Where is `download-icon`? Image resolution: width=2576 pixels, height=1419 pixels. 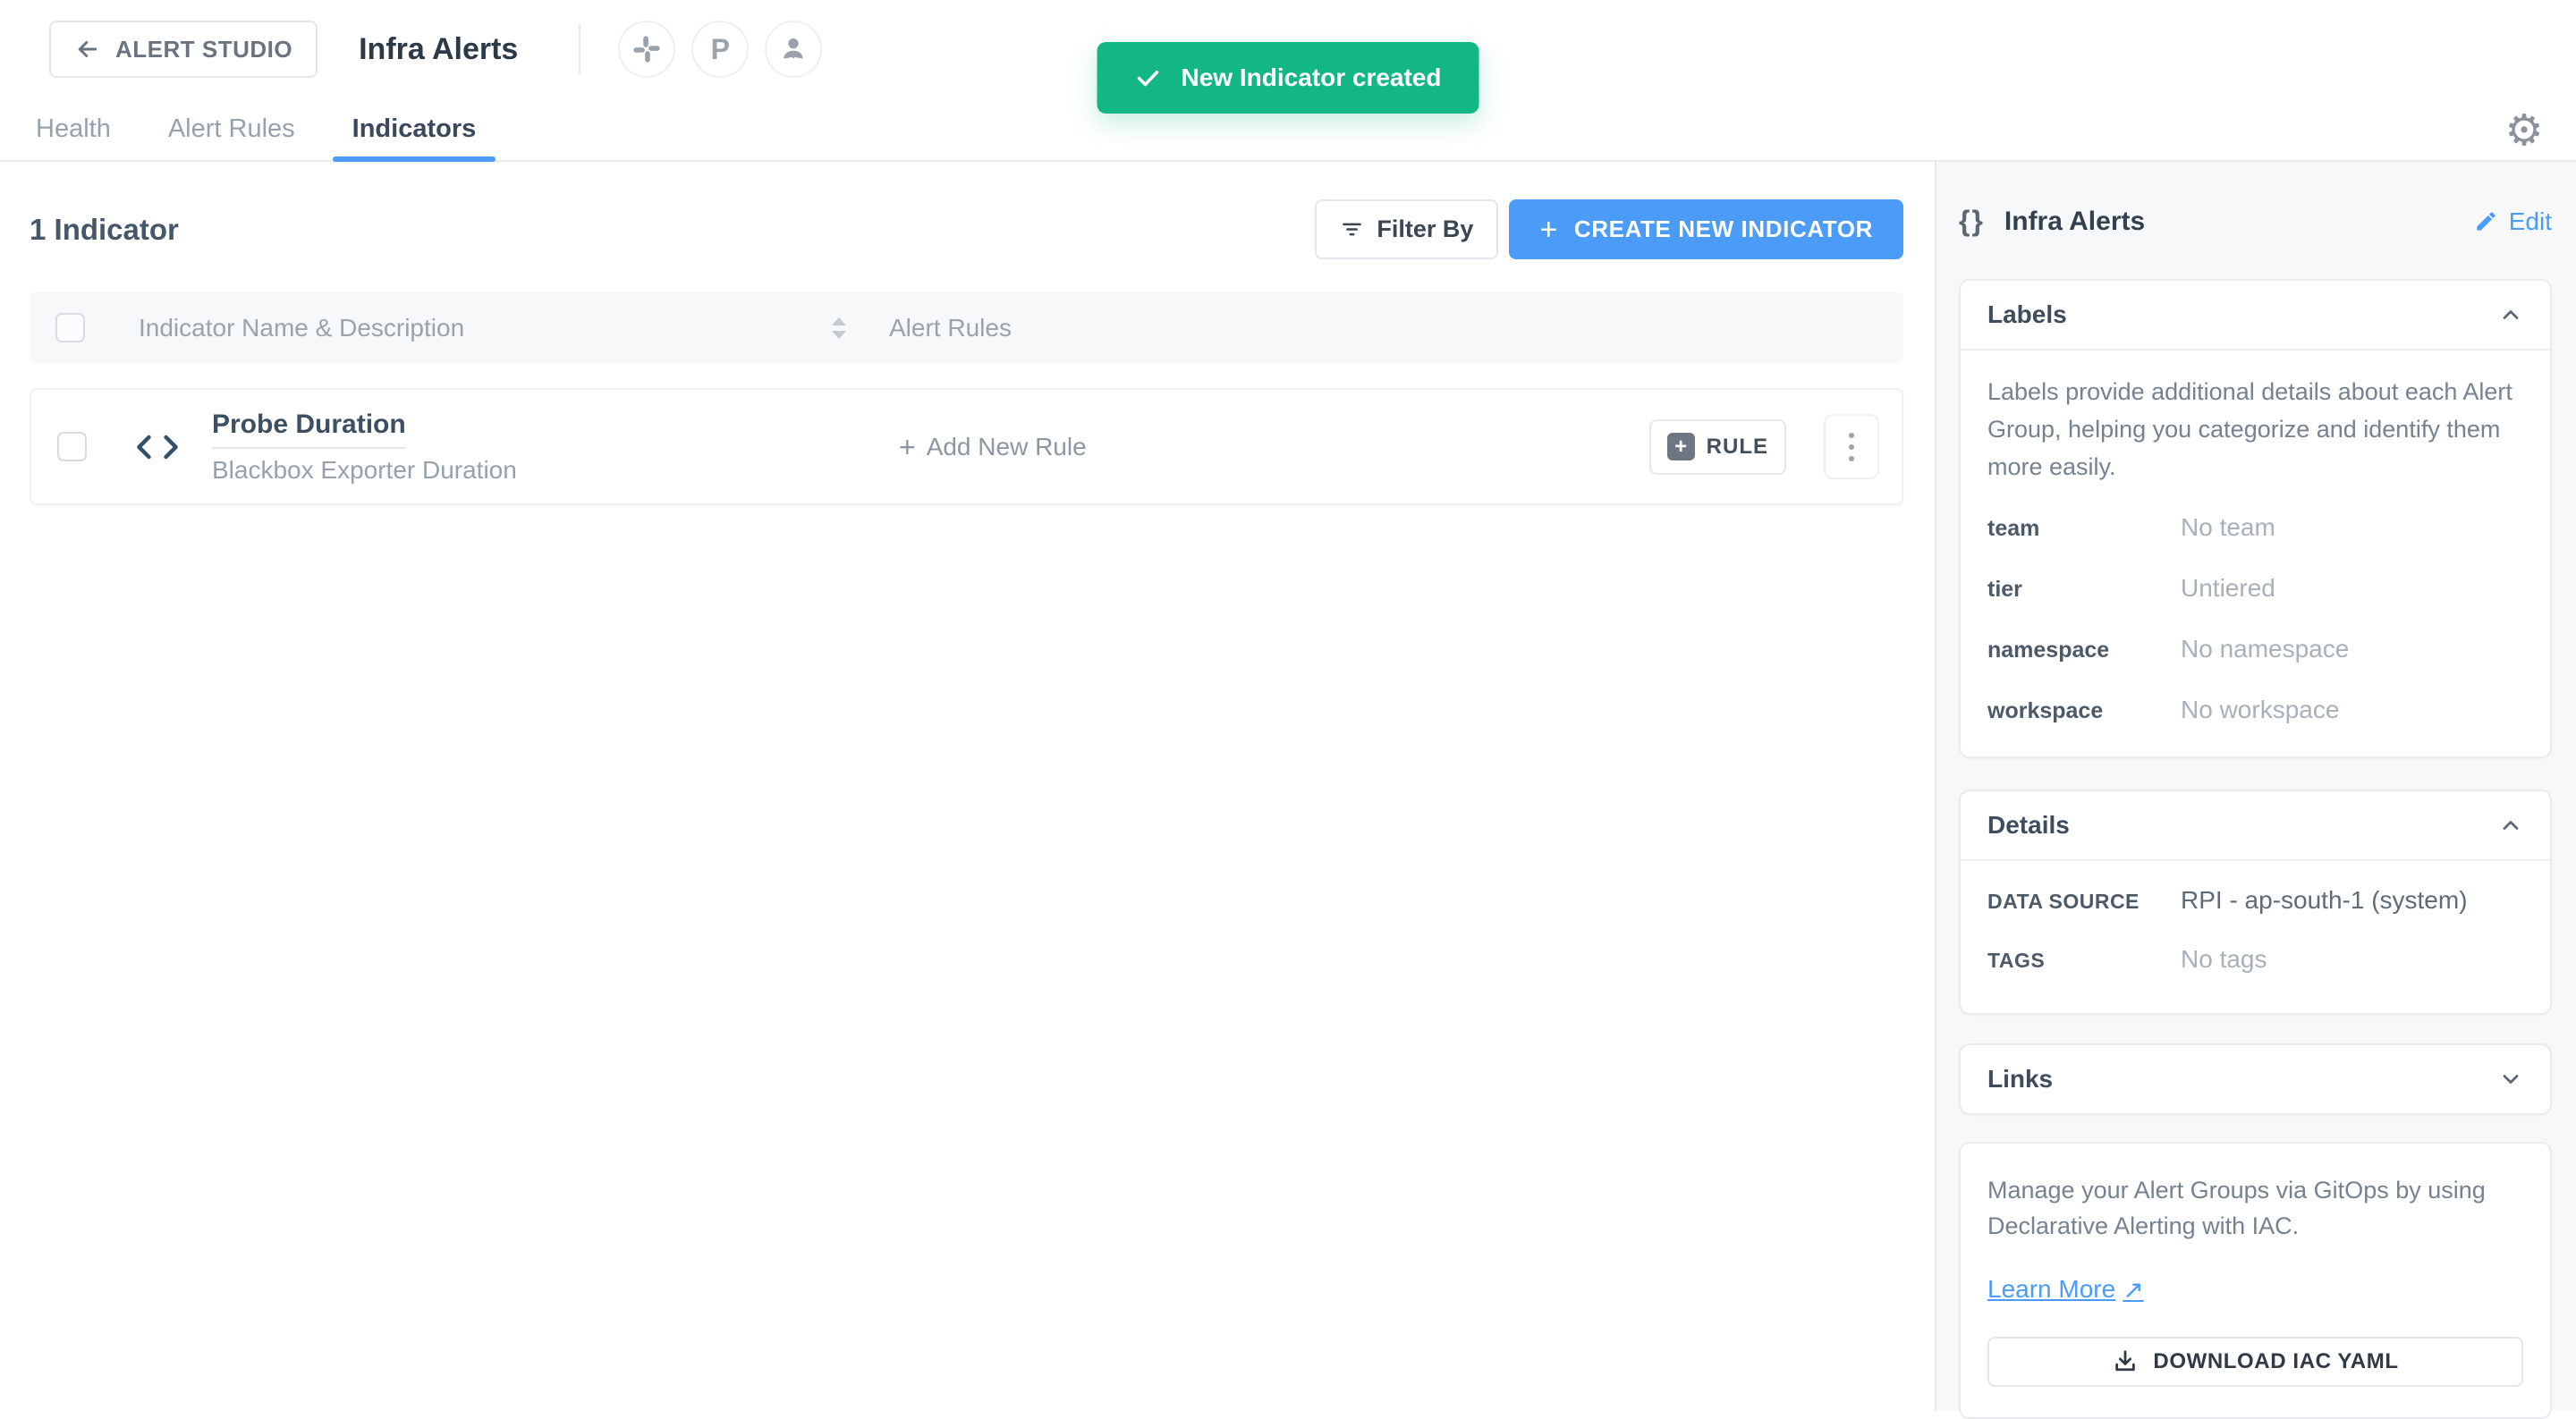 download-icon is located at coordinates (2125, 1361).